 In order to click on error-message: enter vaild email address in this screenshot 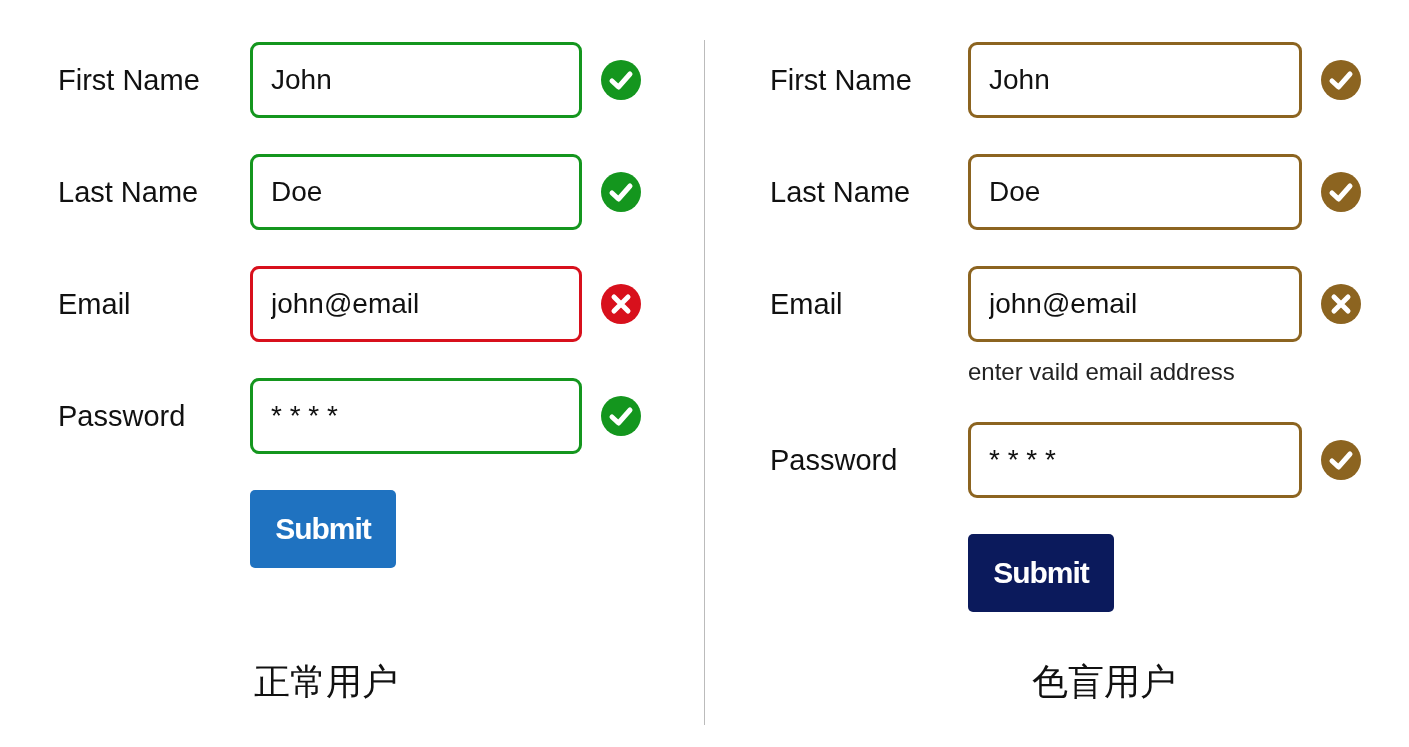, I will do `click(1102, 372)`.